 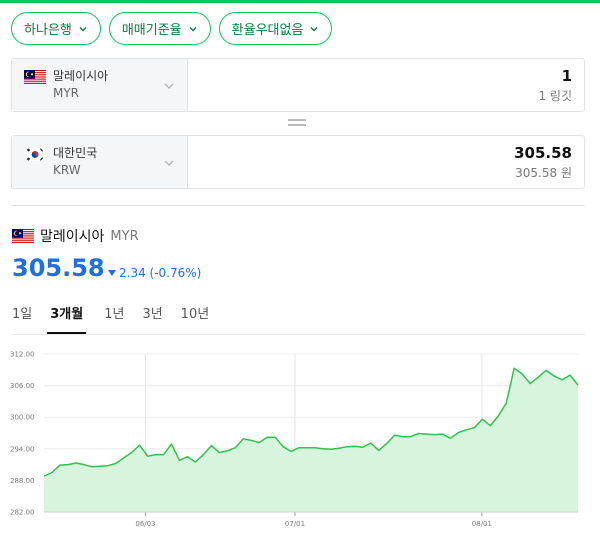 I want to click on period-tabs: 1일 3개월 1년 3년 10년, so click(x=119, y=318).